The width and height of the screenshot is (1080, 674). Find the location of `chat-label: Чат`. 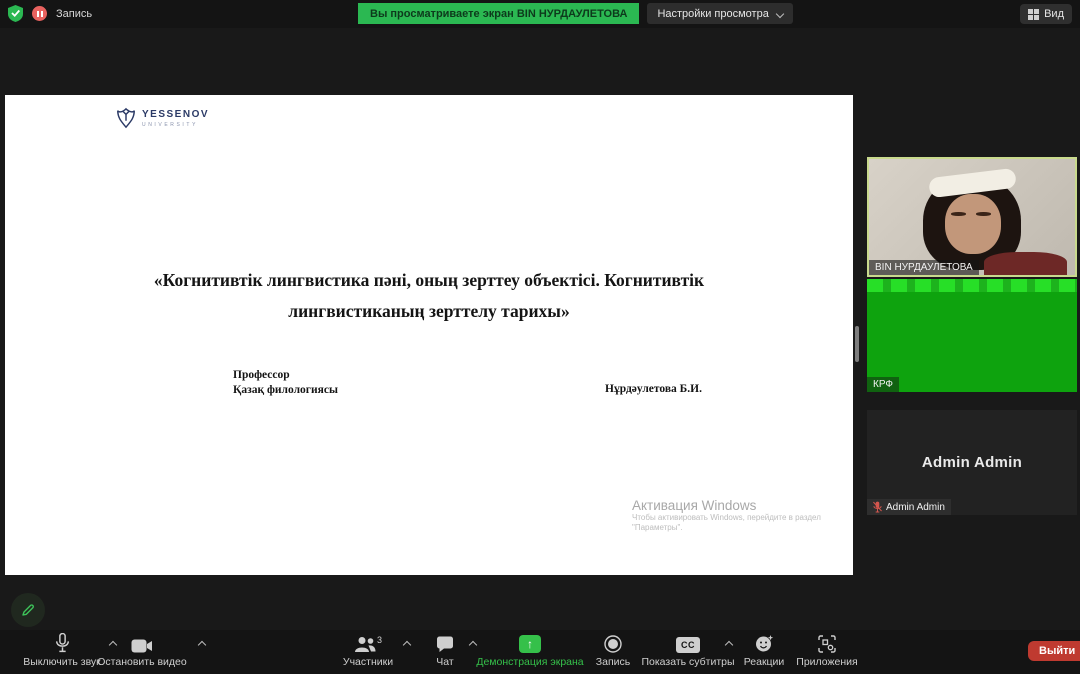

chat-label: Чат is located at coordinates (445, 662).